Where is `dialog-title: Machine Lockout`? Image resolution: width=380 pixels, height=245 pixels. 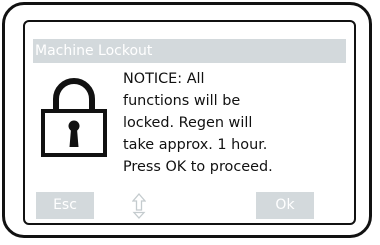 dialog-title: Machine Lockout is located at coordinates (189, 51).